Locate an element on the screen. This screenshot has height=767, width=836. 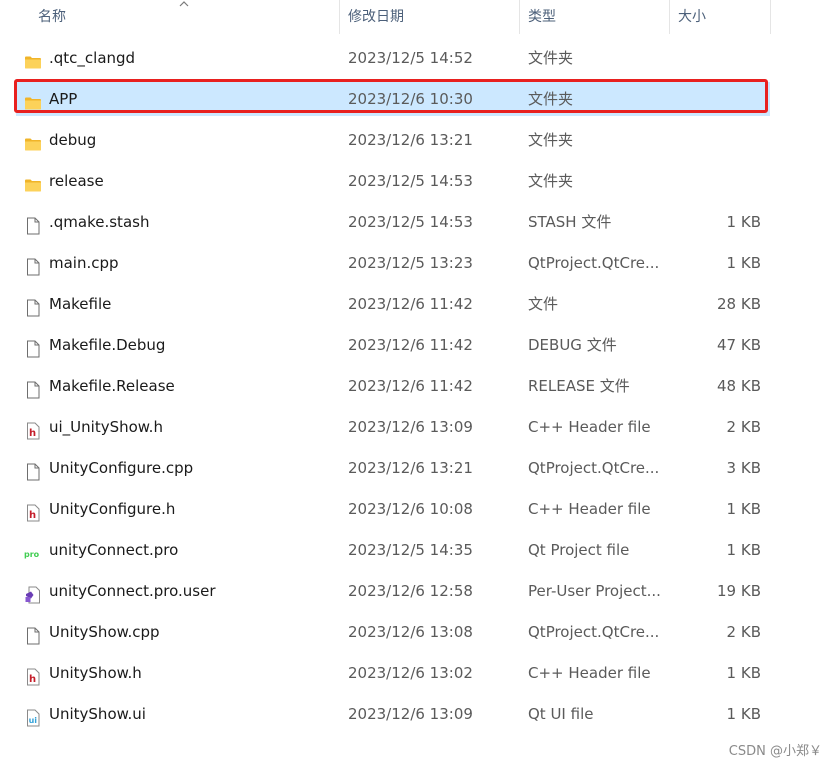
file-name: Makefile.Debug is located at coordinates (107, 345).